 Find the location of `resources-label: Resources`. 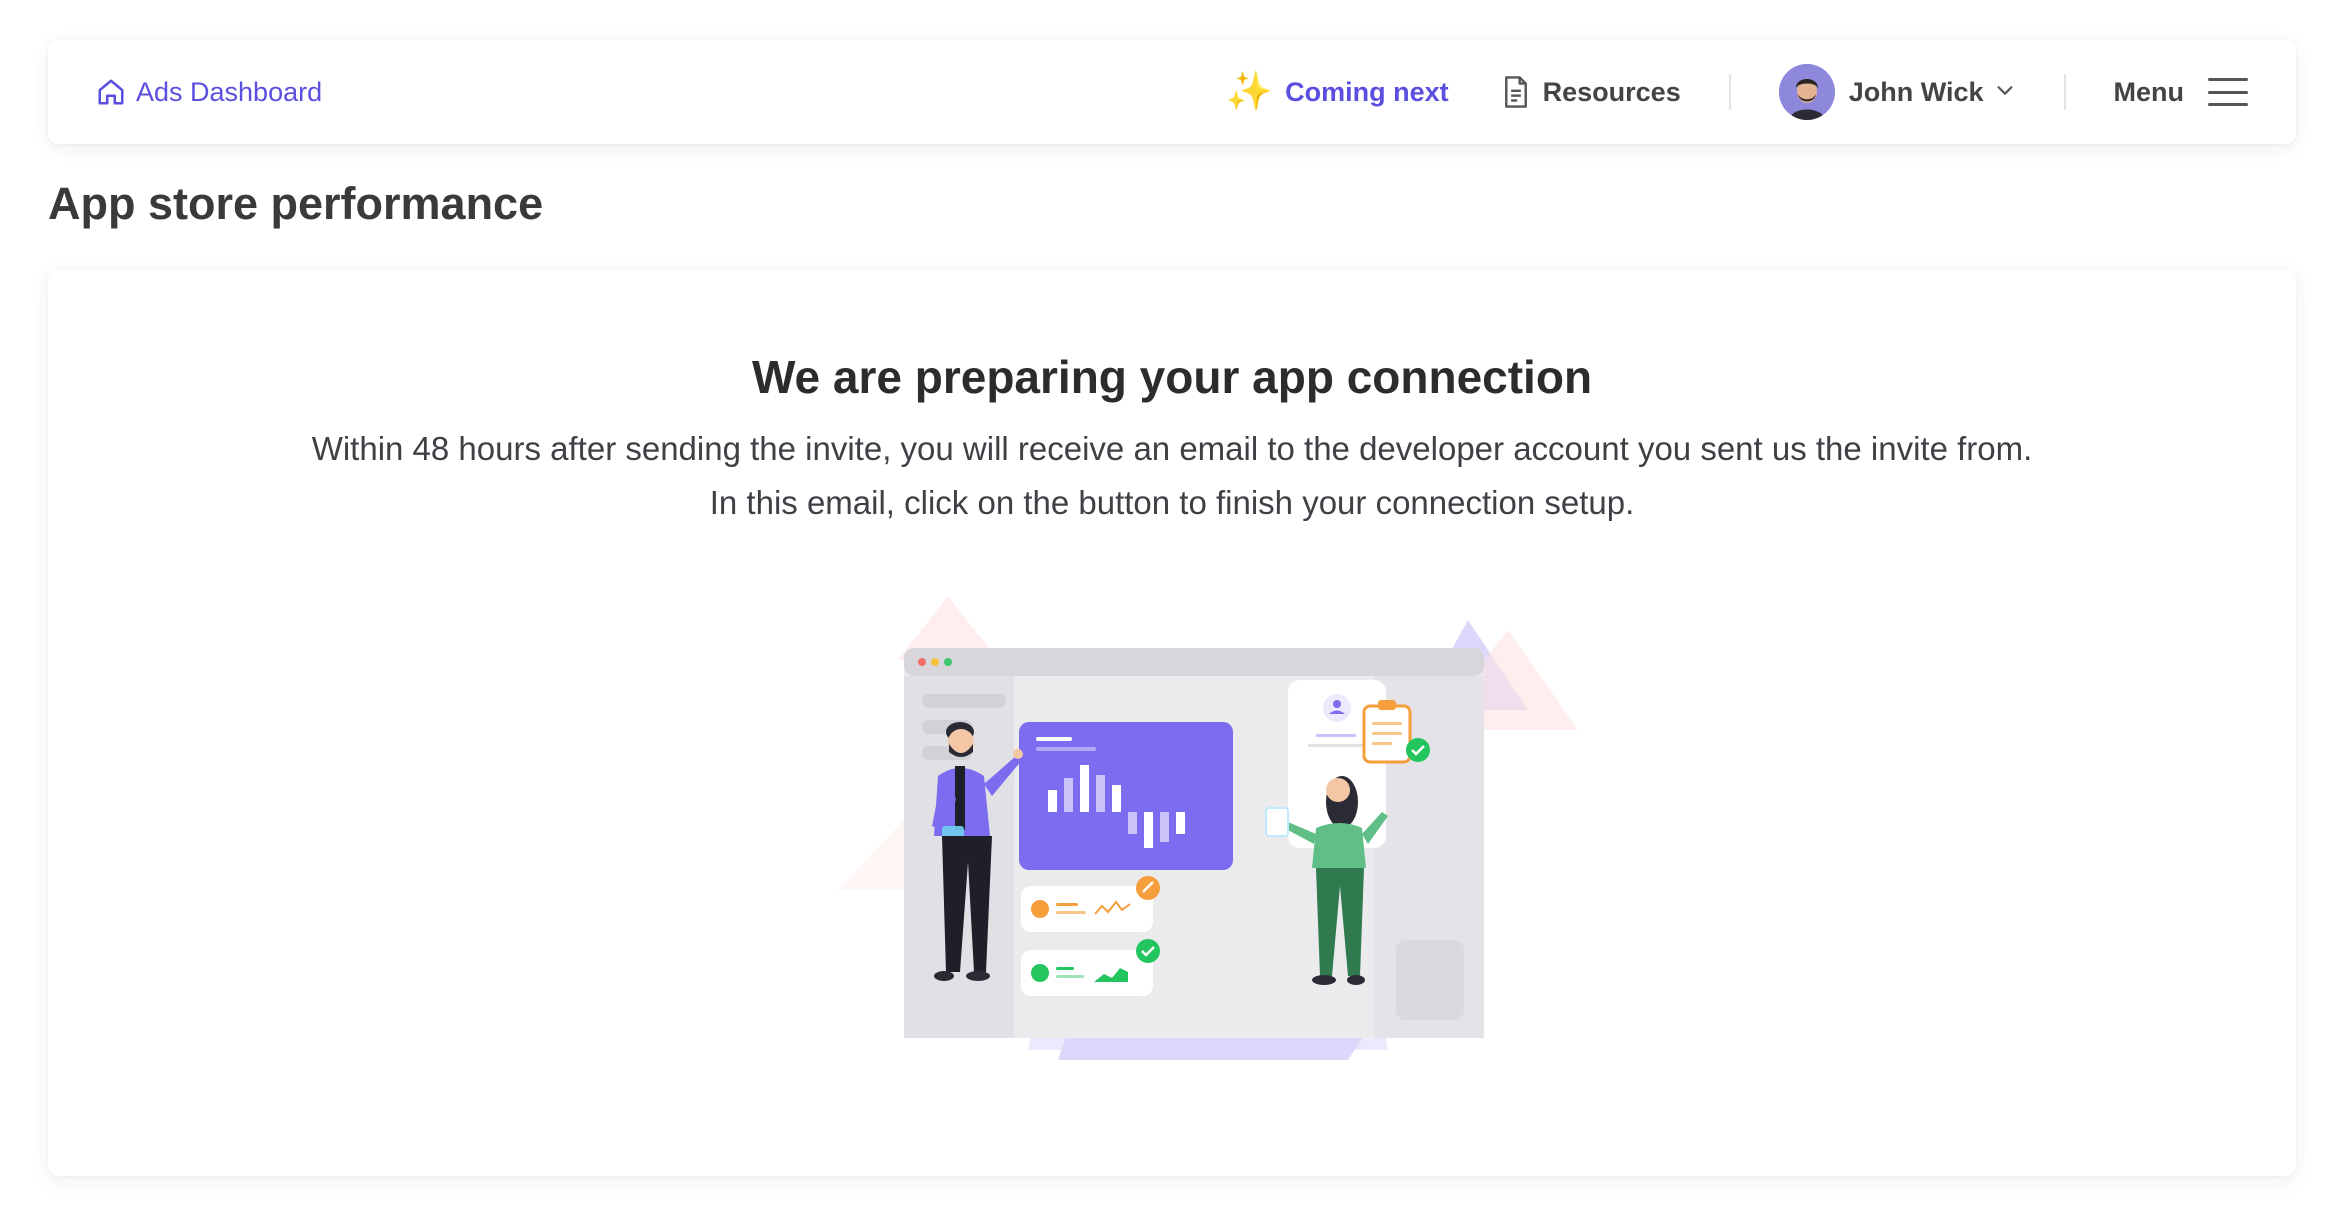

resources-label: Resources is located at coordinates (1611, 91).